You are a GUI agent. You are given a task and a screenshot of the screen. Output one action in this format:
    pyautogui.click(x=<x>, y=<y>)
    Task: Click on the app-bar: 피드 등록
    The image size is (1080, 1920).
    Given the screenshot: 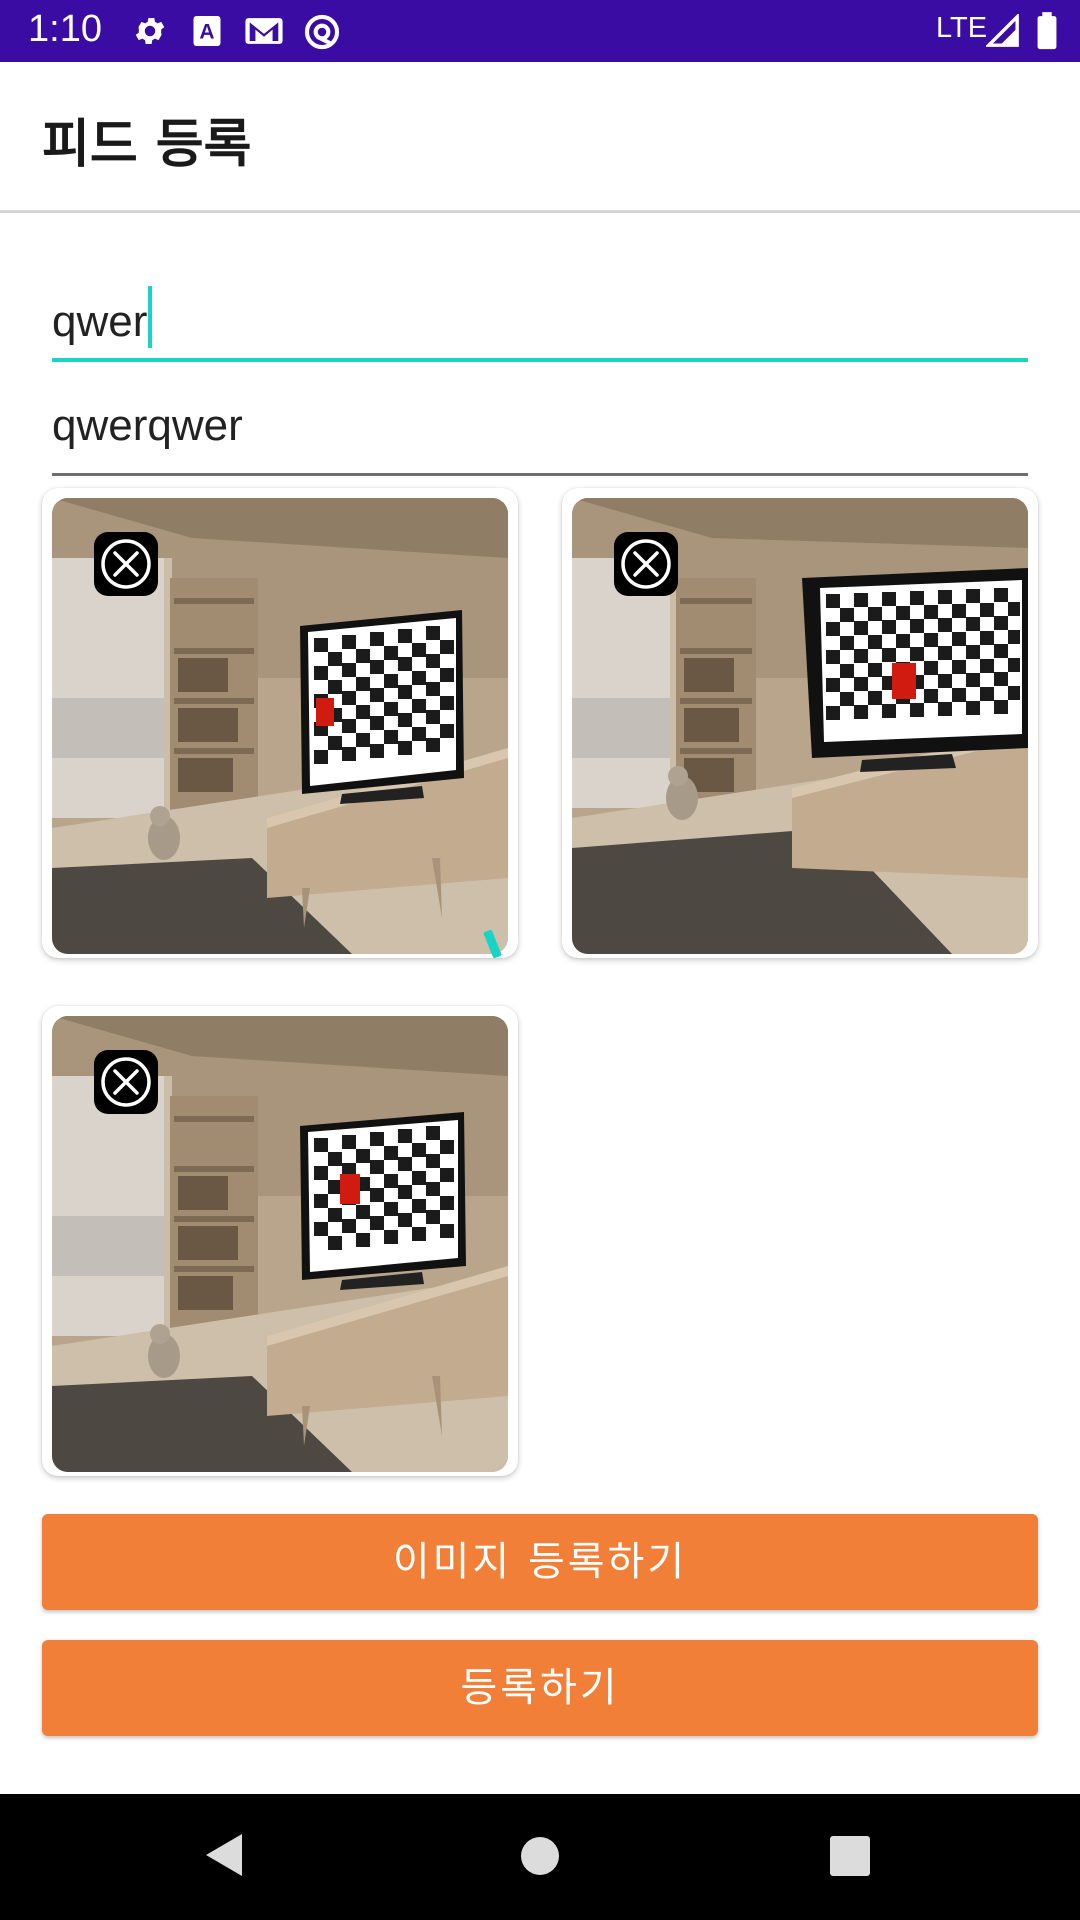 What is the action you would take?
    pyautogui.click(x=540, y=137)
    